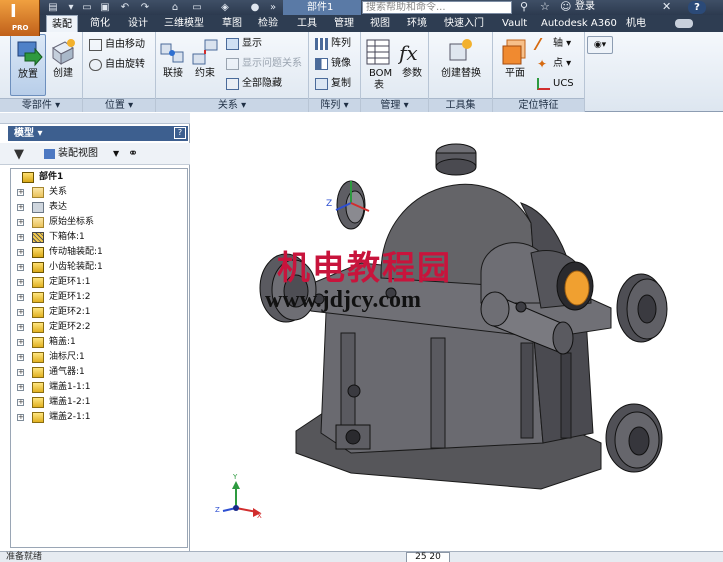 This screenshot has width=723, height=562. I want to click on components-panel-title: 零部件 ▾, so click(41, 105).